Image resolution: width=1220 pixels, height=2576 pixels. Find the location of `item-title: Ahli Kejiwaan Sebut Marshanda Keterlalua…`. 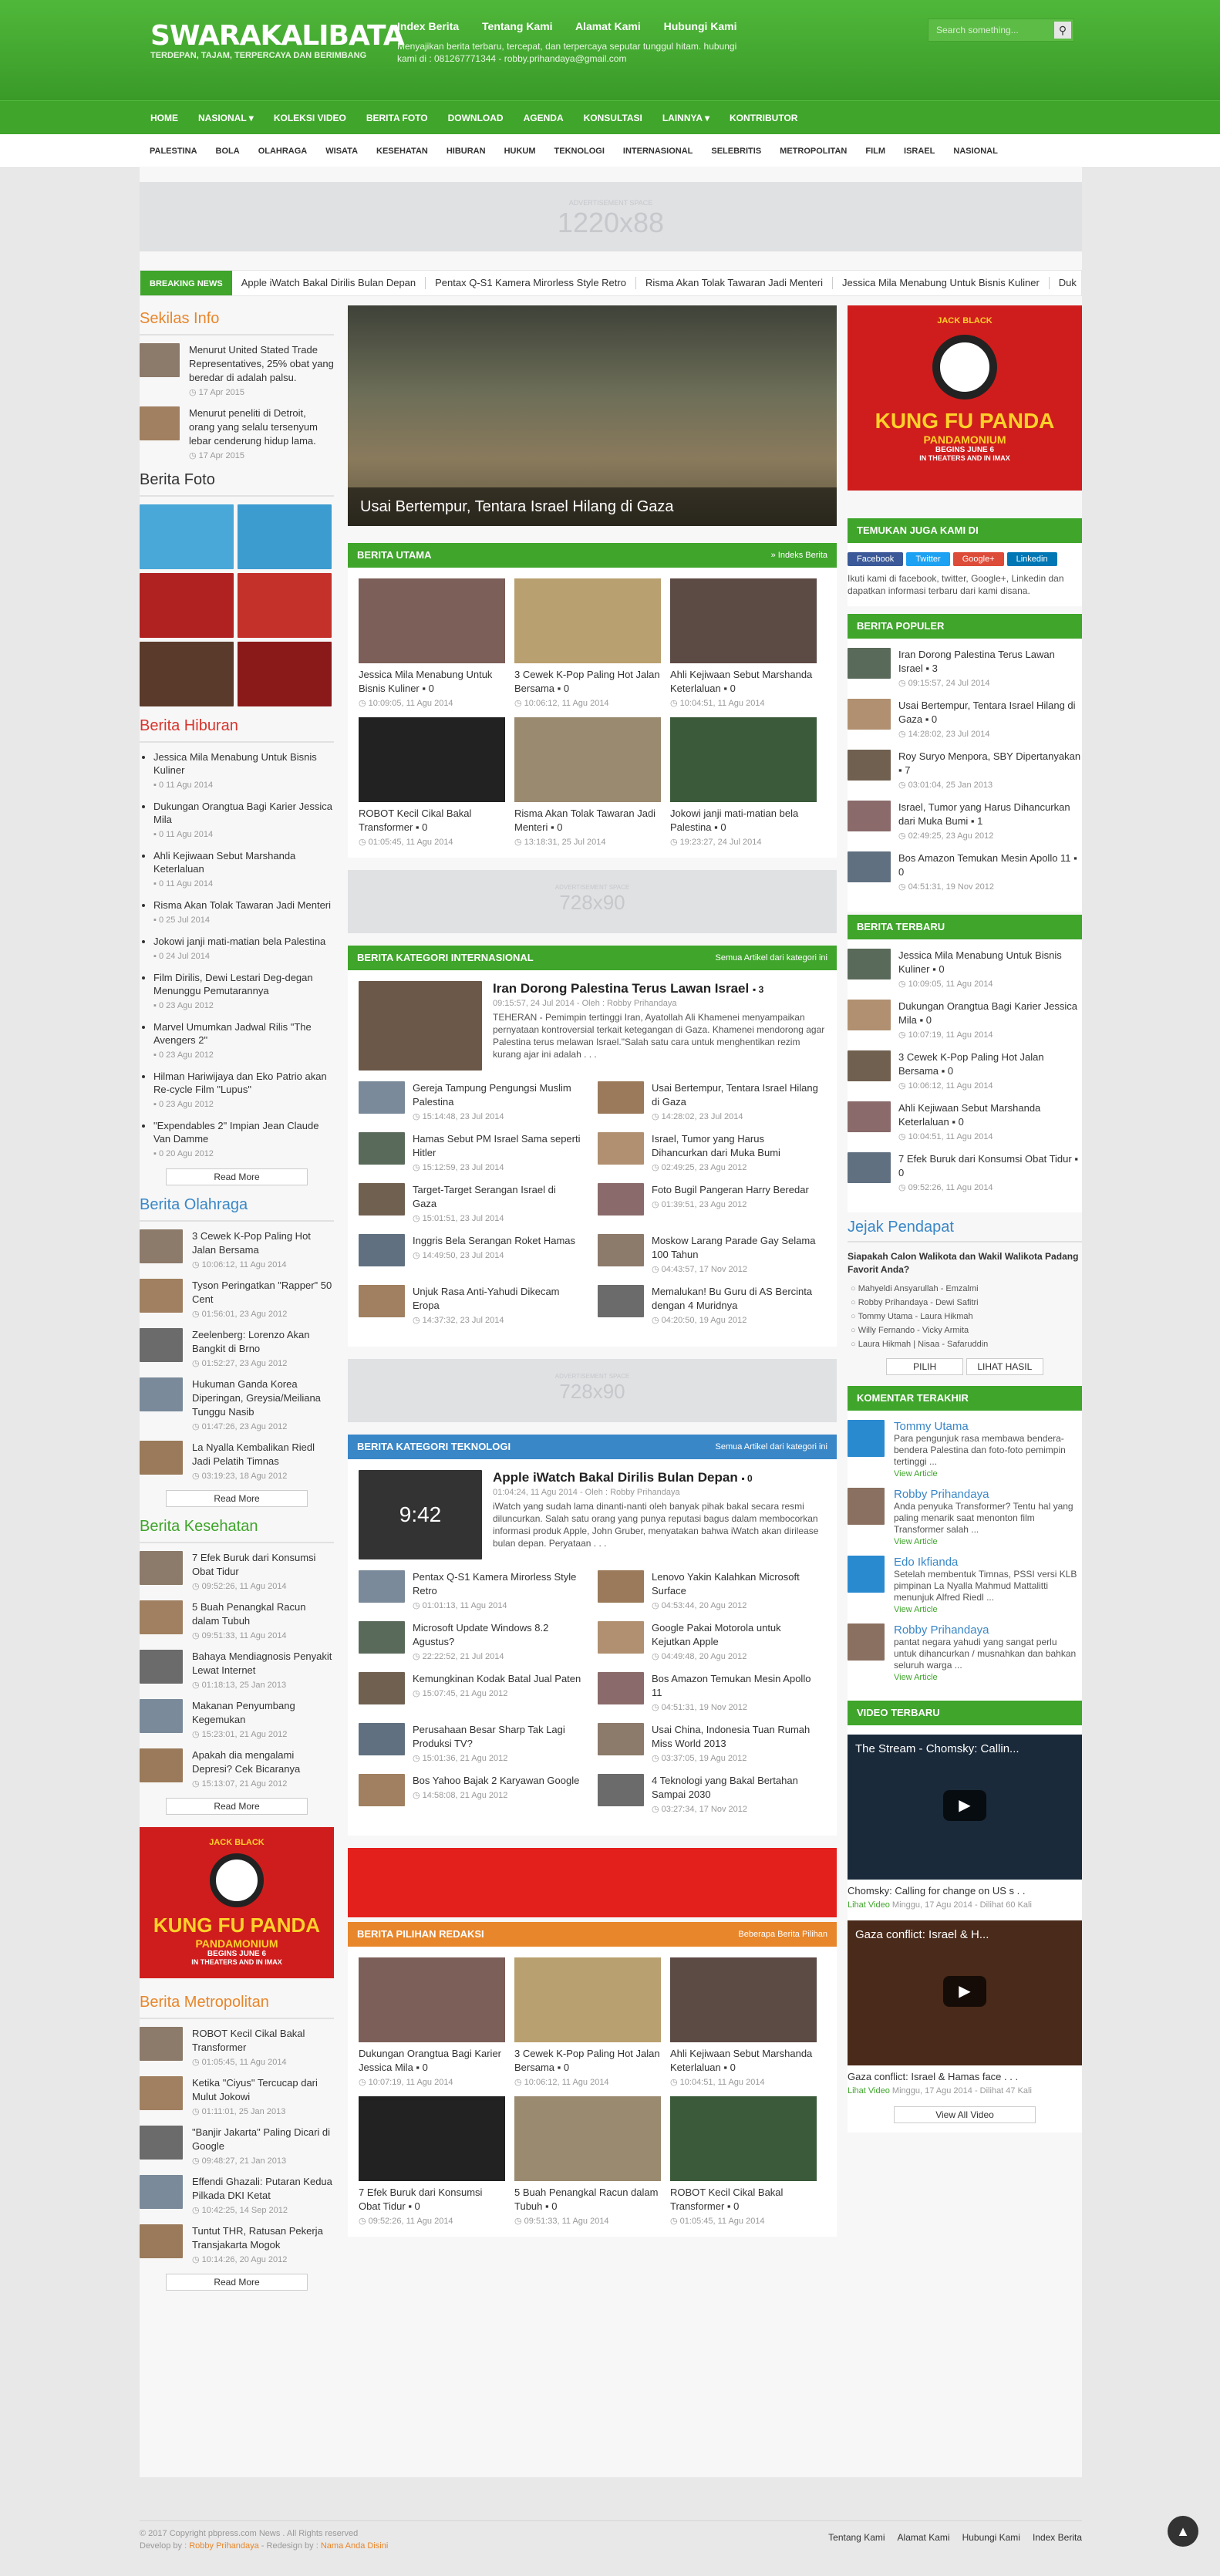

item-title: Ahli Kejiwaan Sebut Marshanda Keterlalua… is located at coordinates (244, 862).